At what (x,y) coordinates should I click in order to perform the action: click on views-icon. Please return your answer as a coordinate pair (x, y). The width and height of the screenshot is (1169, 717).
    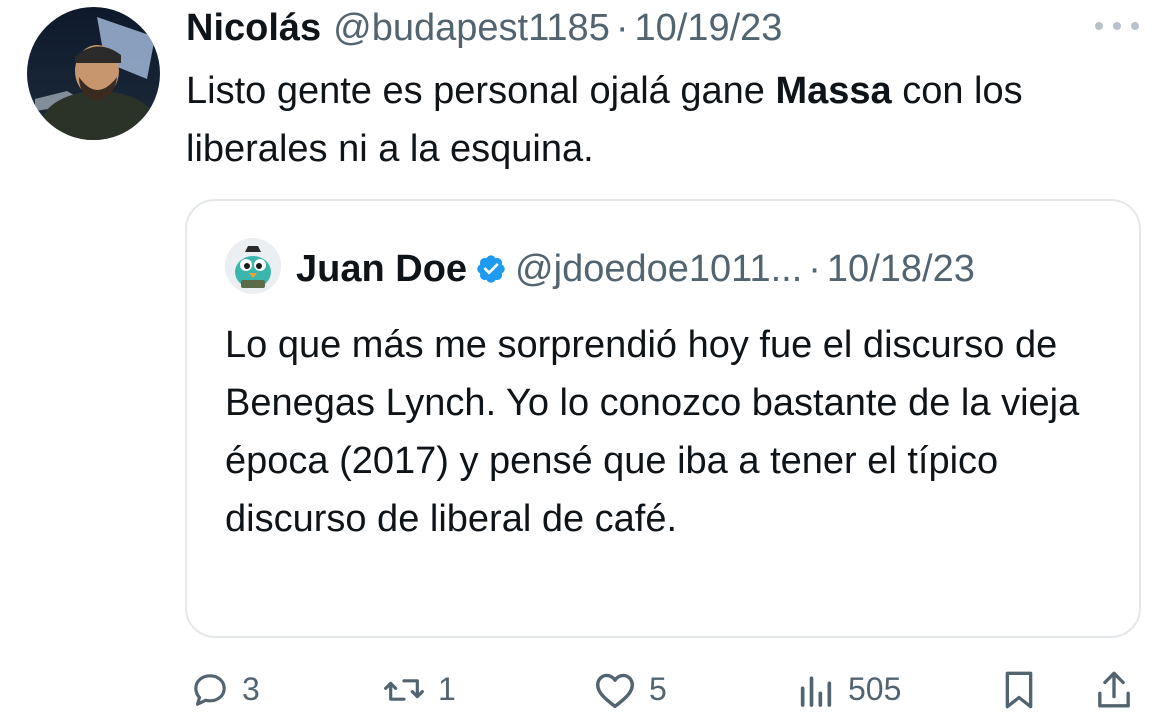
    Looking at the image, I should click on (816, 690).